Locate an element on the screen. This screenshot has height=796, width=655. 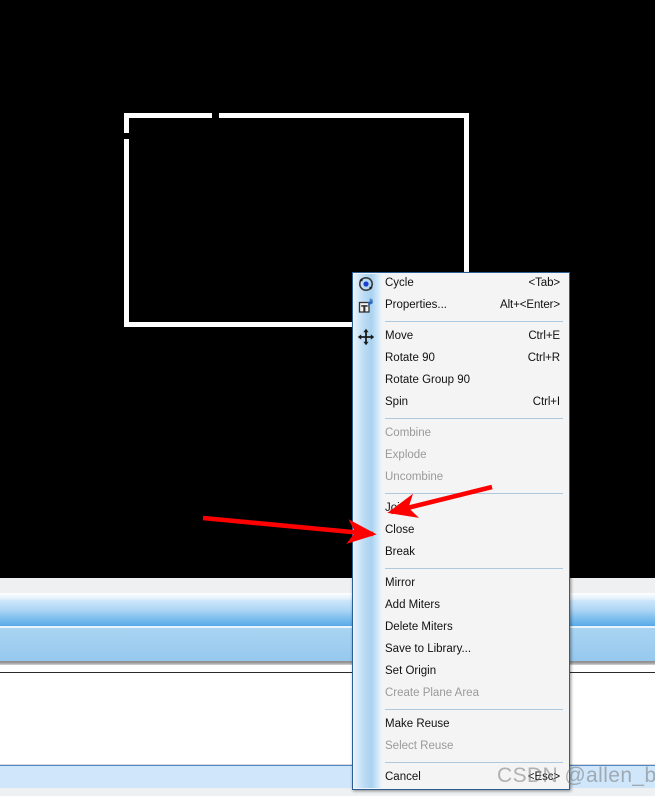
properties-icon is located at coordinates (366, 306).